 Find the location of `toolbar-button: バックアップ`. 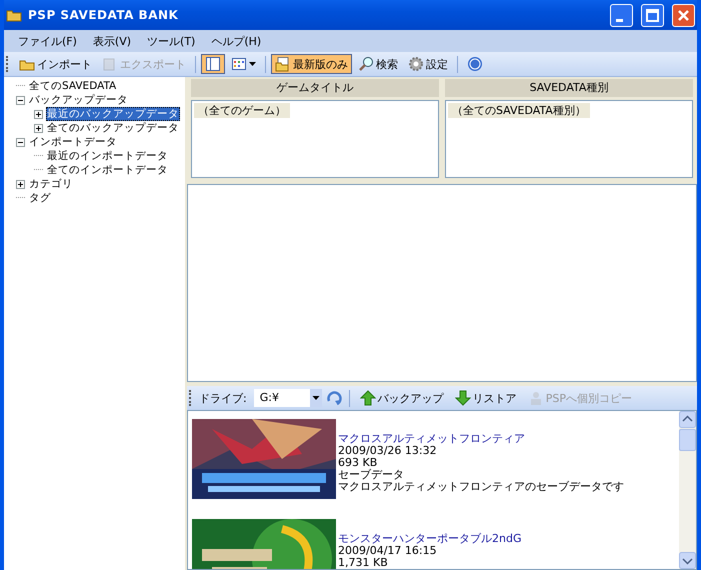

toolbar-button: バックアップ is located at coordinates (402, 398).